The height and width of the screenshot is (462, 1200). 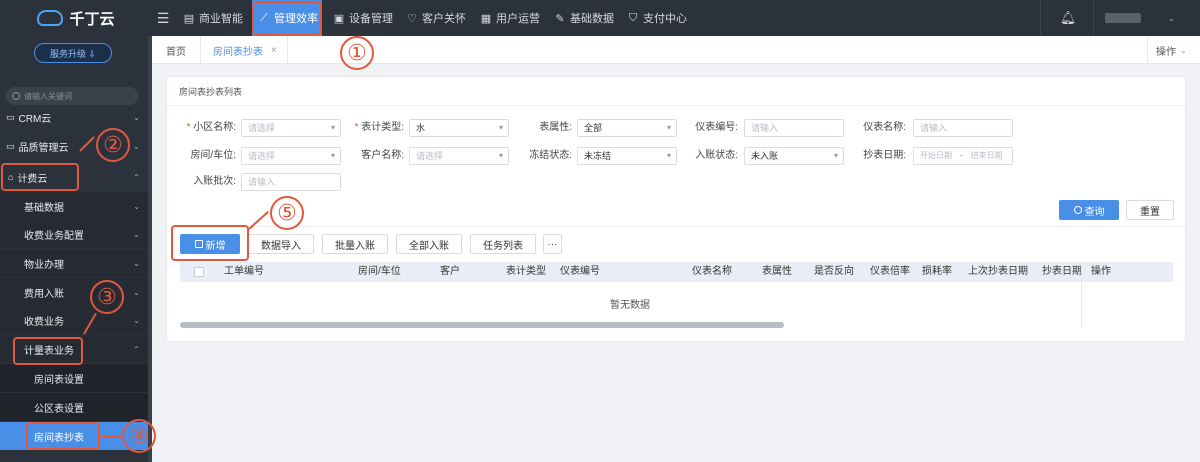 What do you see at coordinates (76, 349) in the screenshot?
I see `sidebar-item-metering: 计量表业务 ⌃` at bounding box center [76, 349].